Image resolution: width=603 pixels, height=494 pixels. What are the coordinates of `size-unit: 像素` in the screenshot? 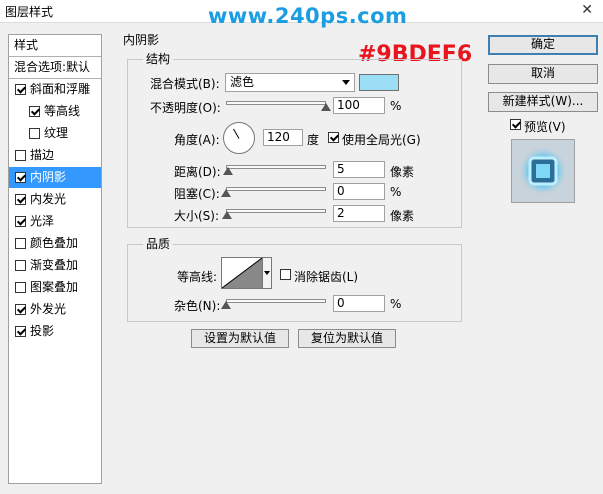 It's located at (402, 216).